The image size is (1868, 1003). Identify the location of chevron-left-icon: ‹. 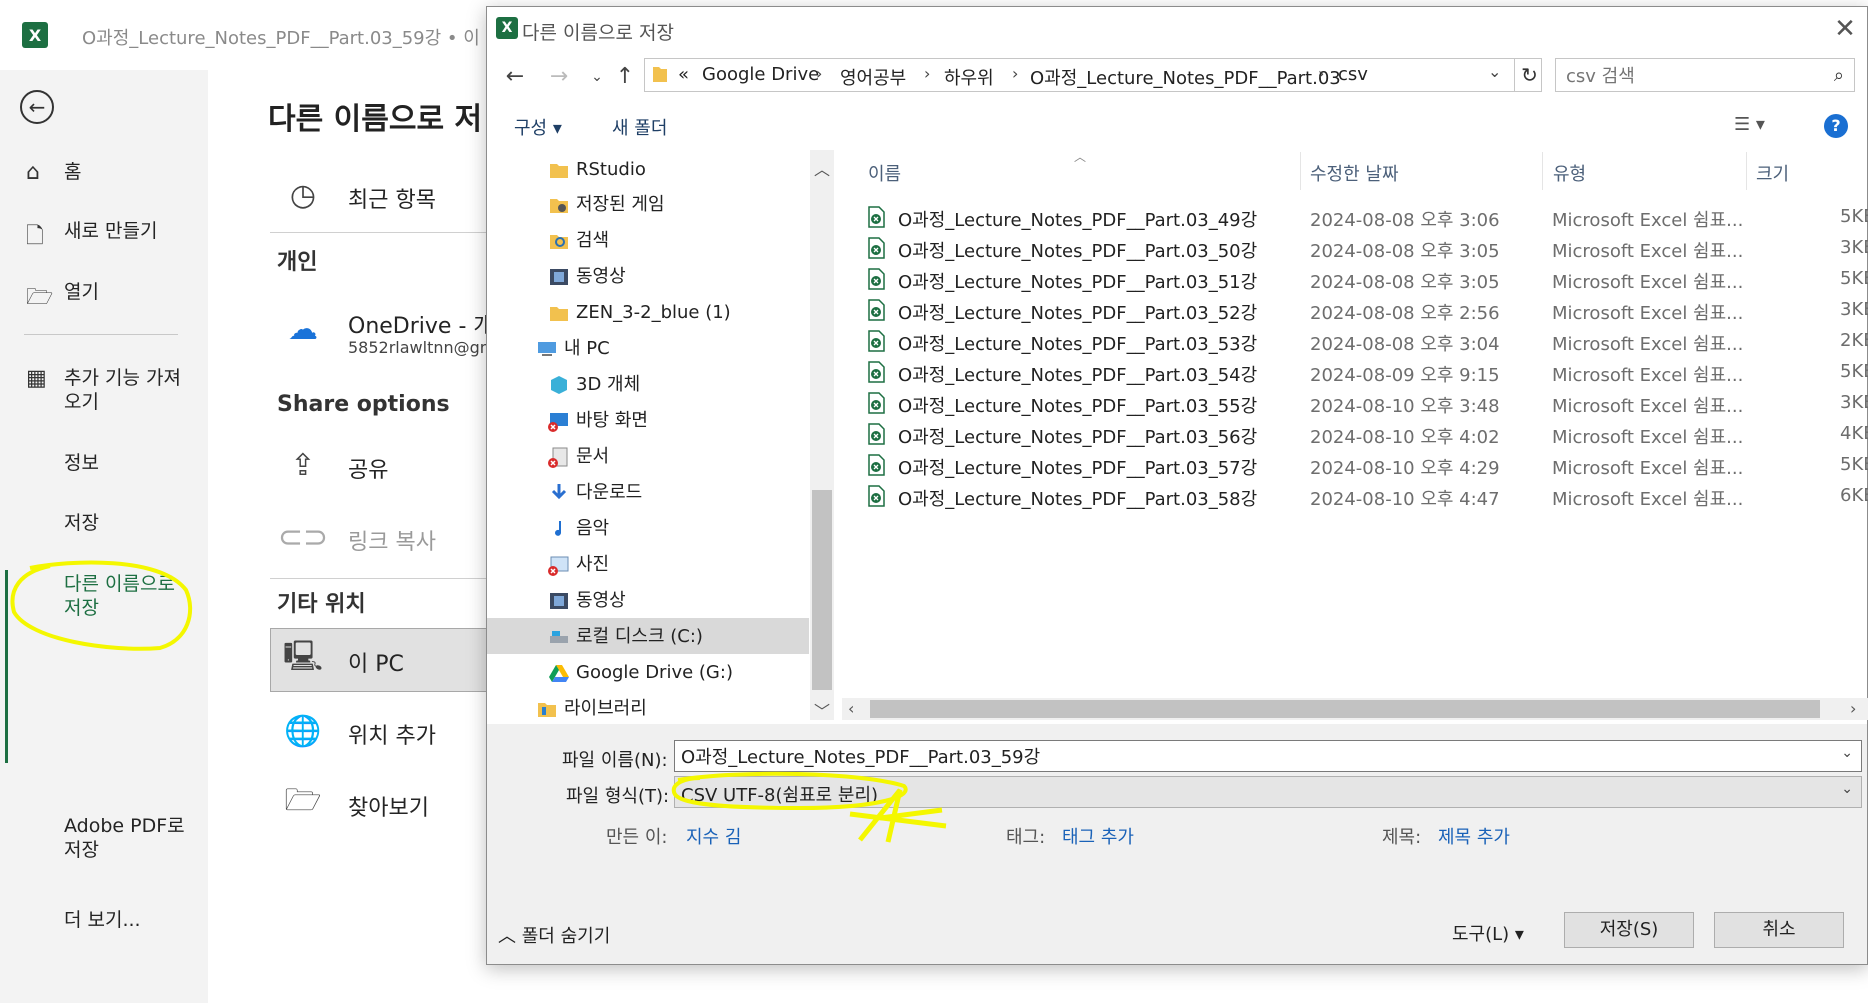
(851, 708).